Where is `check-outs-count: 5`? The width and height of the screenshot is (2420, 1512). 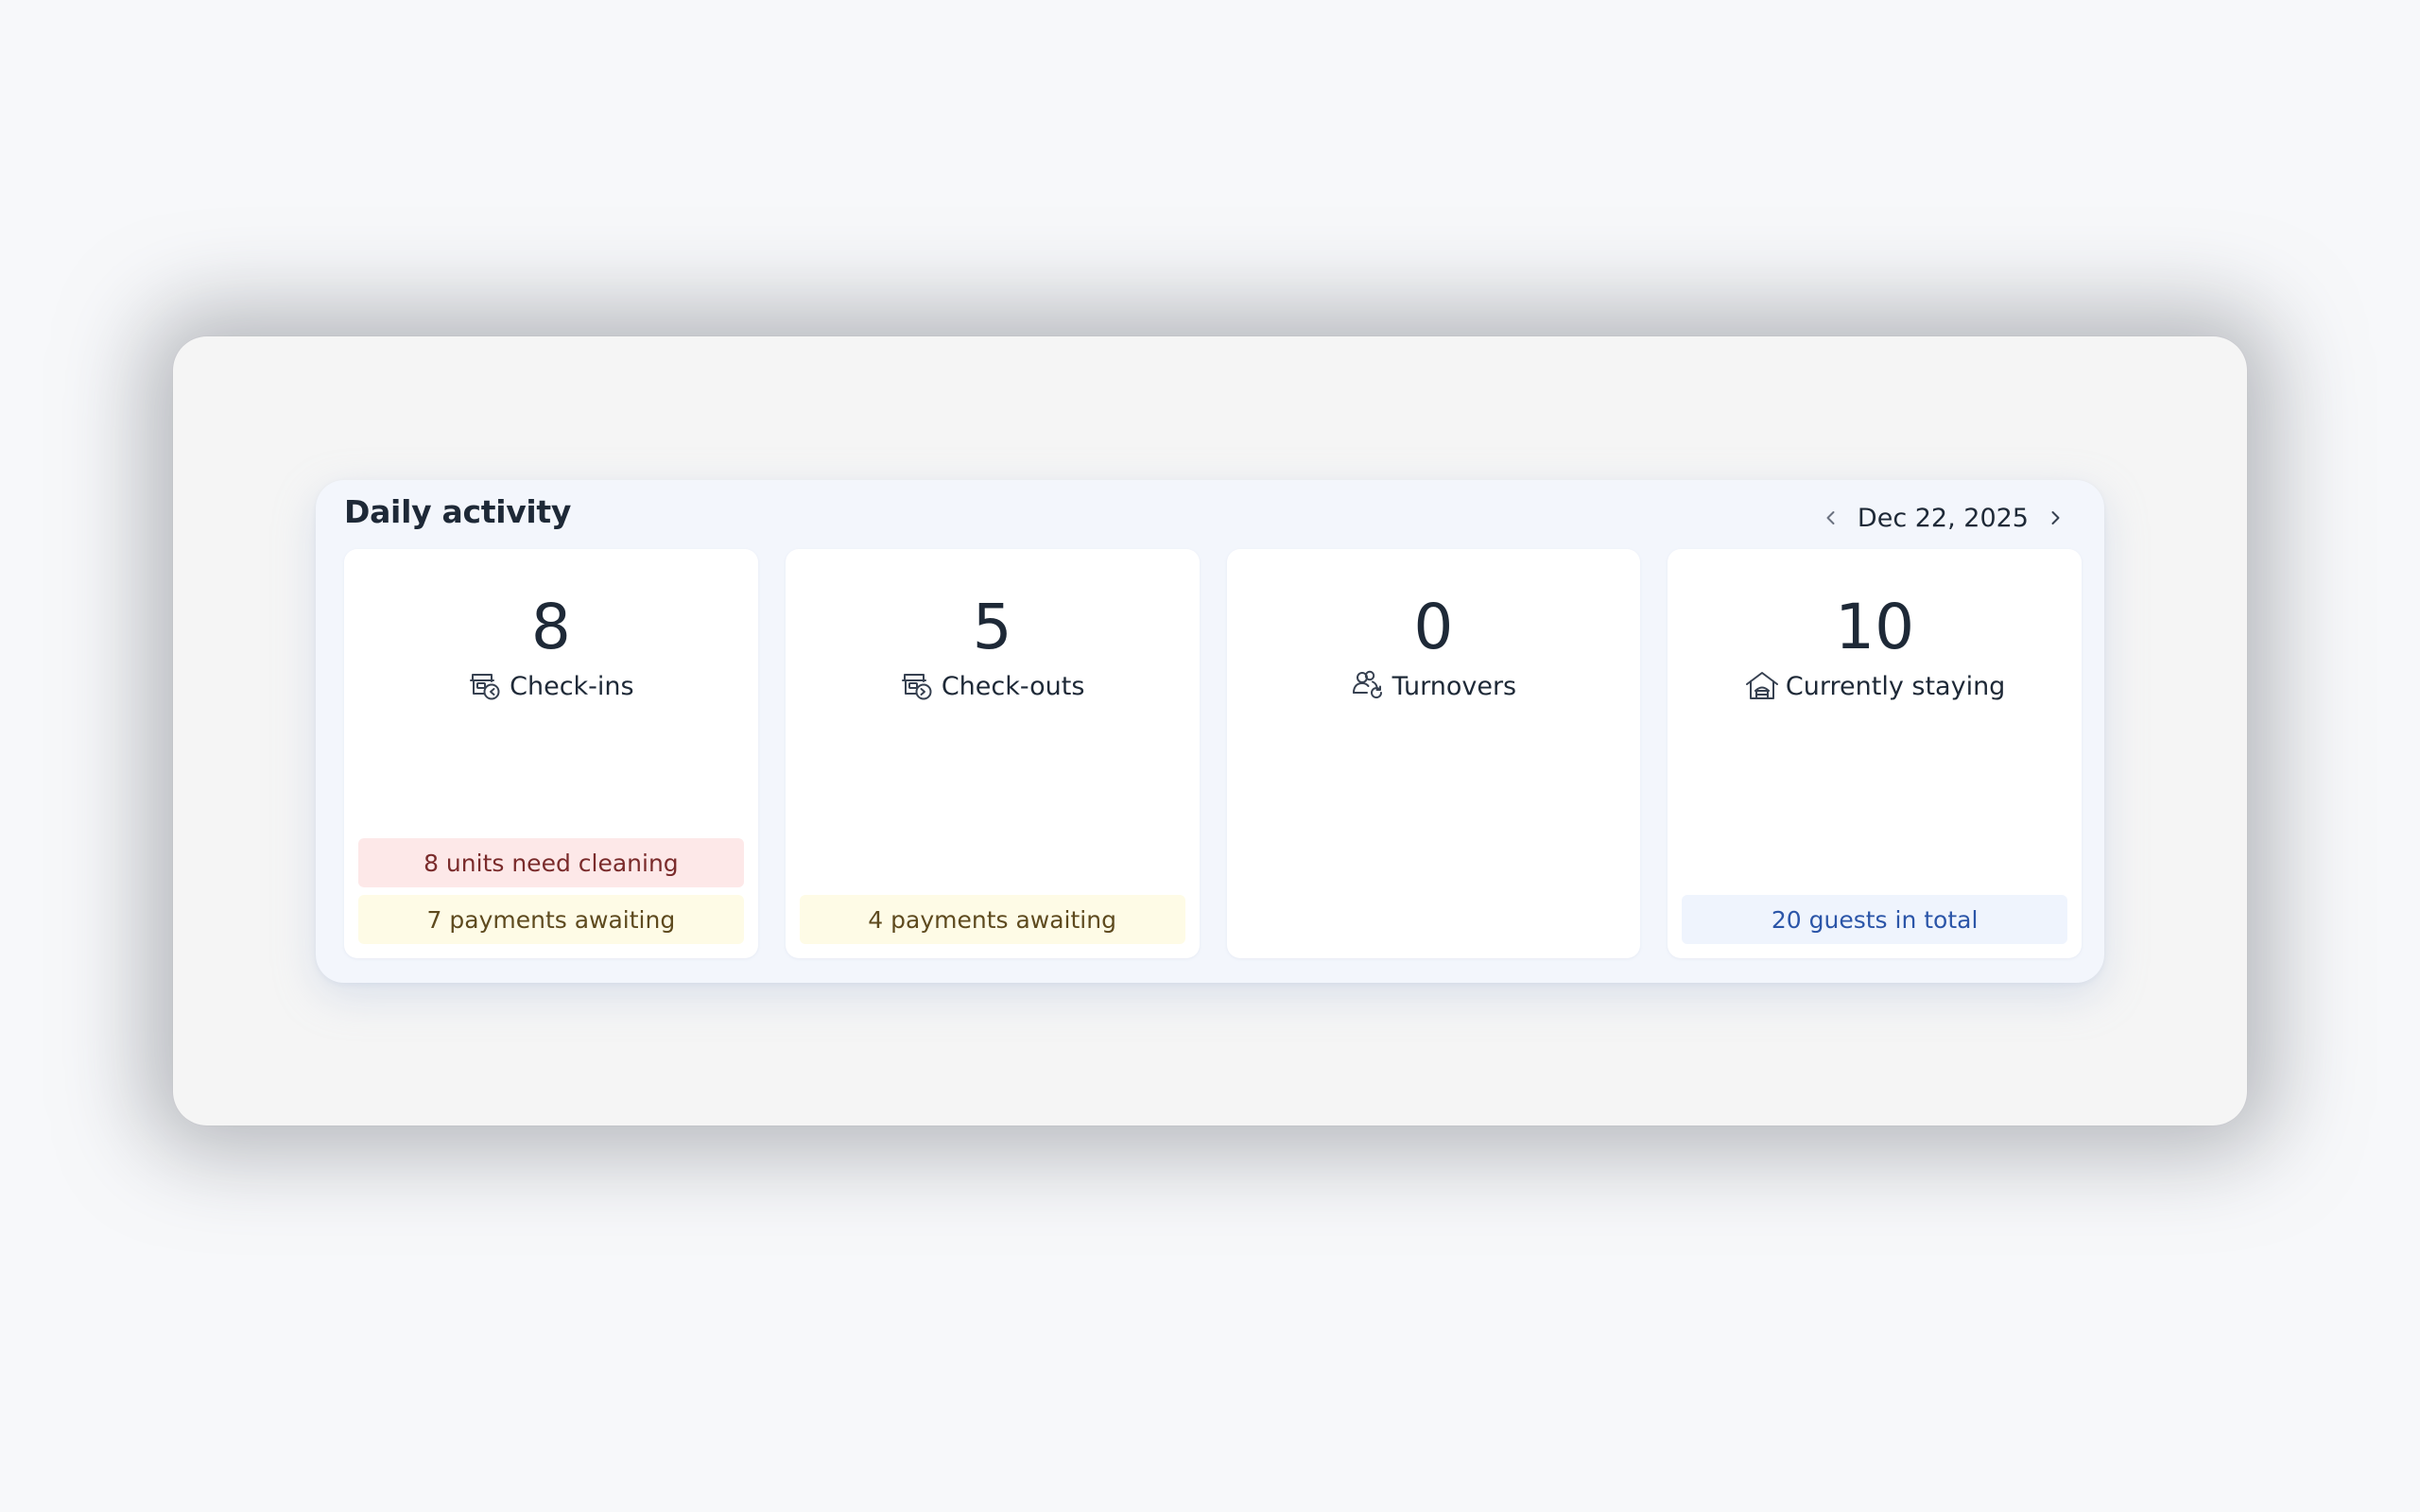 check-outs-count: 5 is located at coordinates (992, 627).